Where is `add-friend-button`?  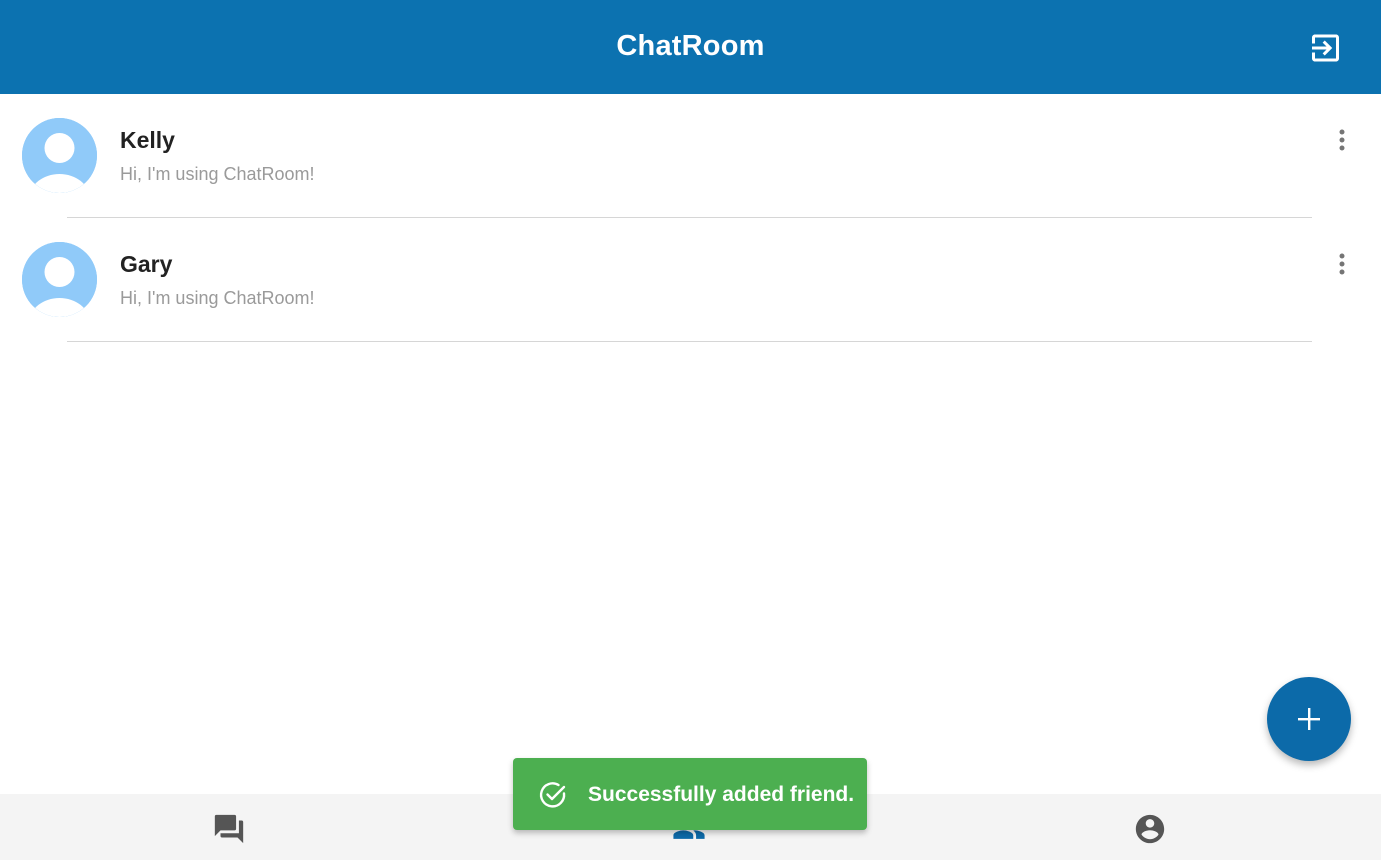
add-friend-button is located at coordinates (1309, 719).